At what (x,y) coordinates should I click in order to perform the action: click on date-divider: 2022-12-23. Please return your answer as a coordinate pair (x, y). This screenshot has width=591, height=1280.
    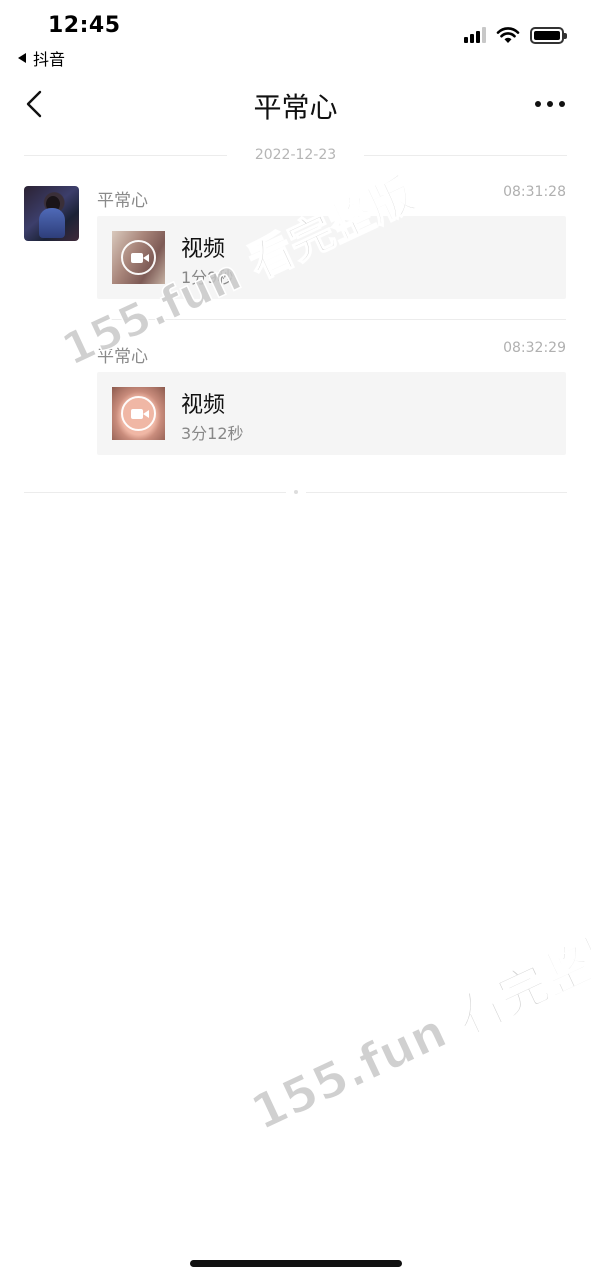
    Looking at the image, I should click on (295, 155).